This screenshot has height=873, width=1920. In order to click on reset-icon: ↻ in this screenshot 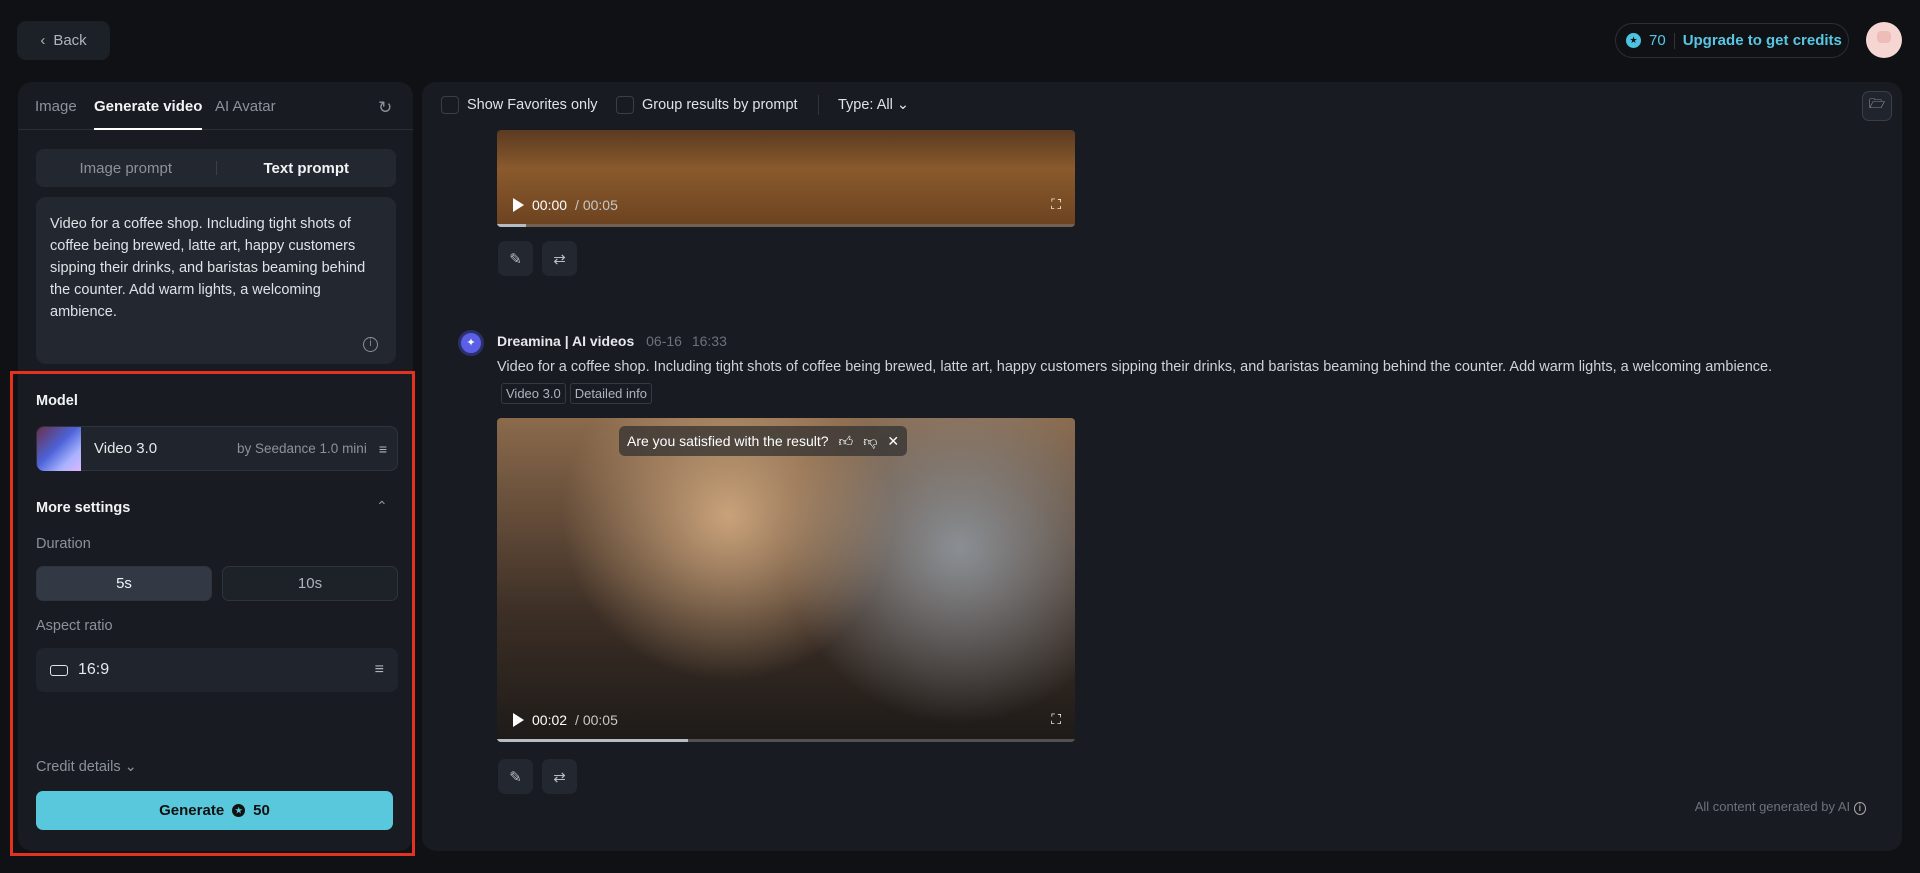, I will do `click(385, 108)`.